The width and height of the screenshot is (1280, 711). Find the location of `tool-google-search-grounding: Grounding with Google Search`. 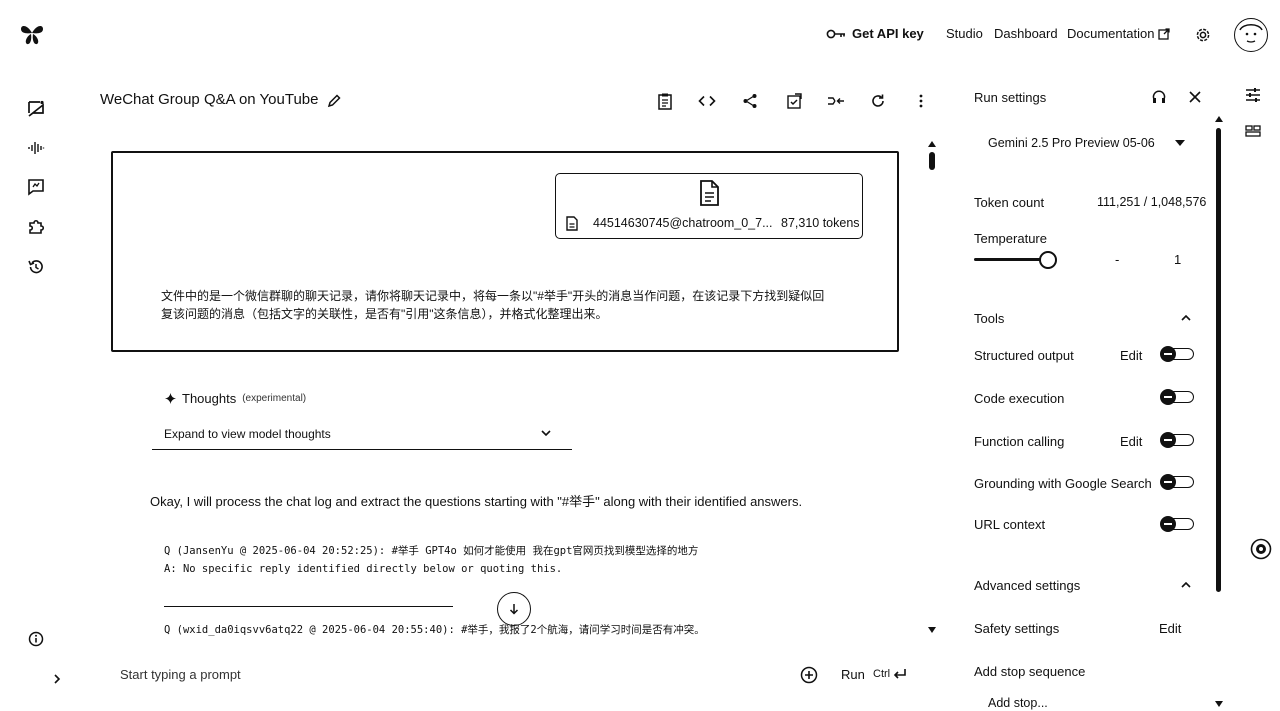

tool-google-search-grounding: Grounding with Google Search is located at coordinates (1063, 483).